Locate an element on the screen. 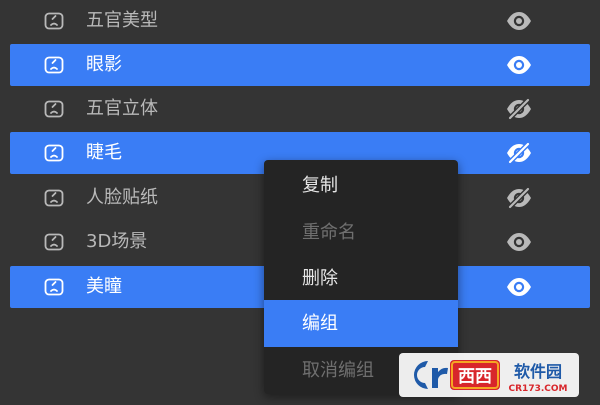  menu-item-group: 编组 is located at coordinates (361, 323).